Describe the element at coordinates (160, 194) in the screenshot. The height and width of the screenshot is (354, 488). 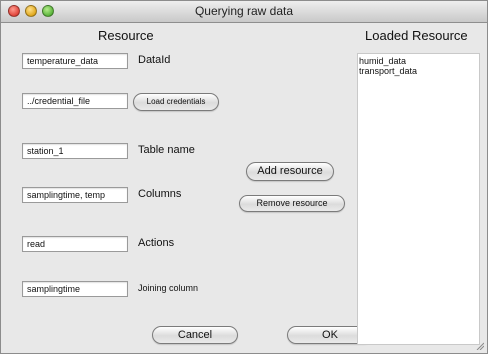
I see `columns-label: Columns` at that location.